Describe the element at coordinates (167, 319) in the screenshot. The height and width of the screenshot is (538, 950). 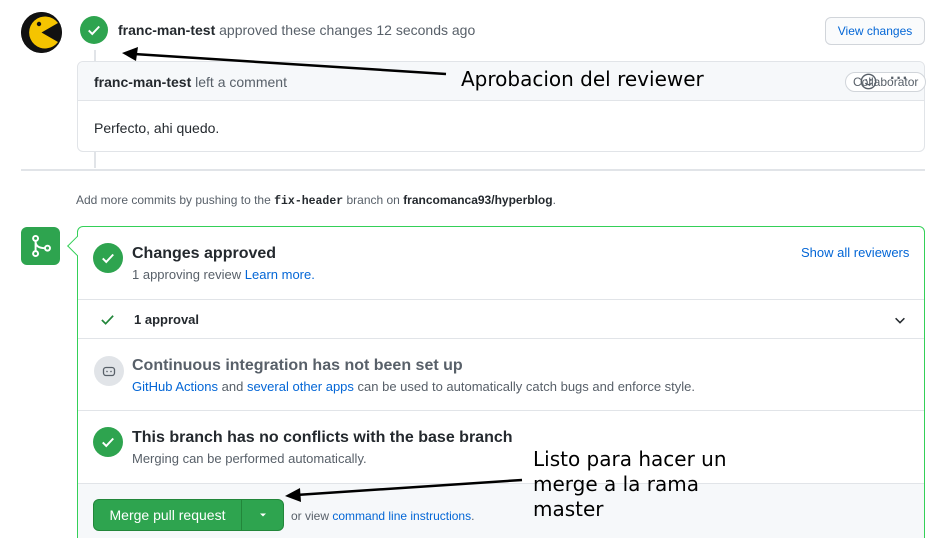
I see `approval-count: 1 approval` at that location.